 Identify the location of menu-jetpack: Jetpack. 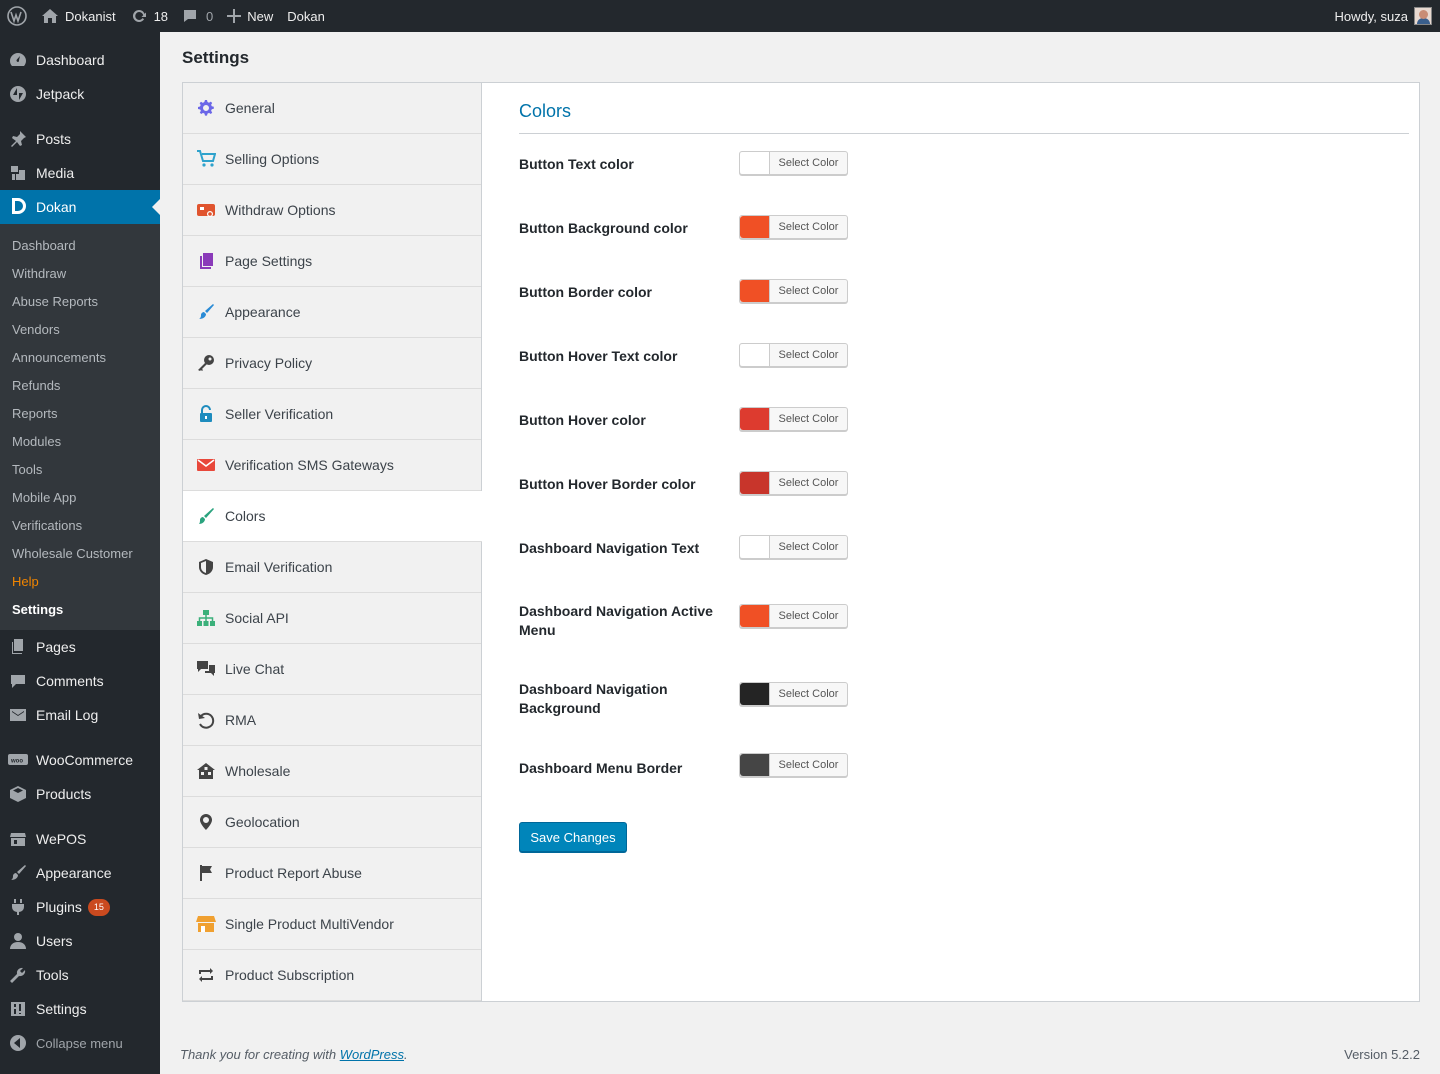
(80, 94).